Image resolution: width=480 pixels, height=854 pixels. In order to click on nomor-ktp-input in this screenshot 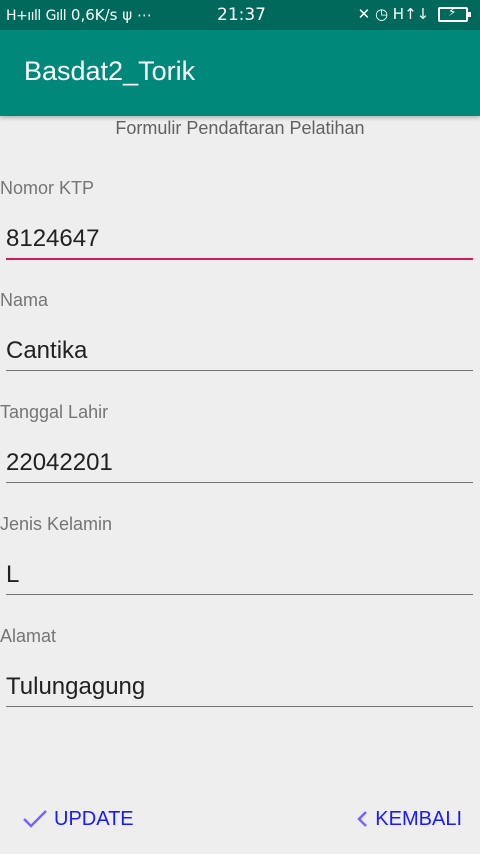, I will do `click(239, 240)`.